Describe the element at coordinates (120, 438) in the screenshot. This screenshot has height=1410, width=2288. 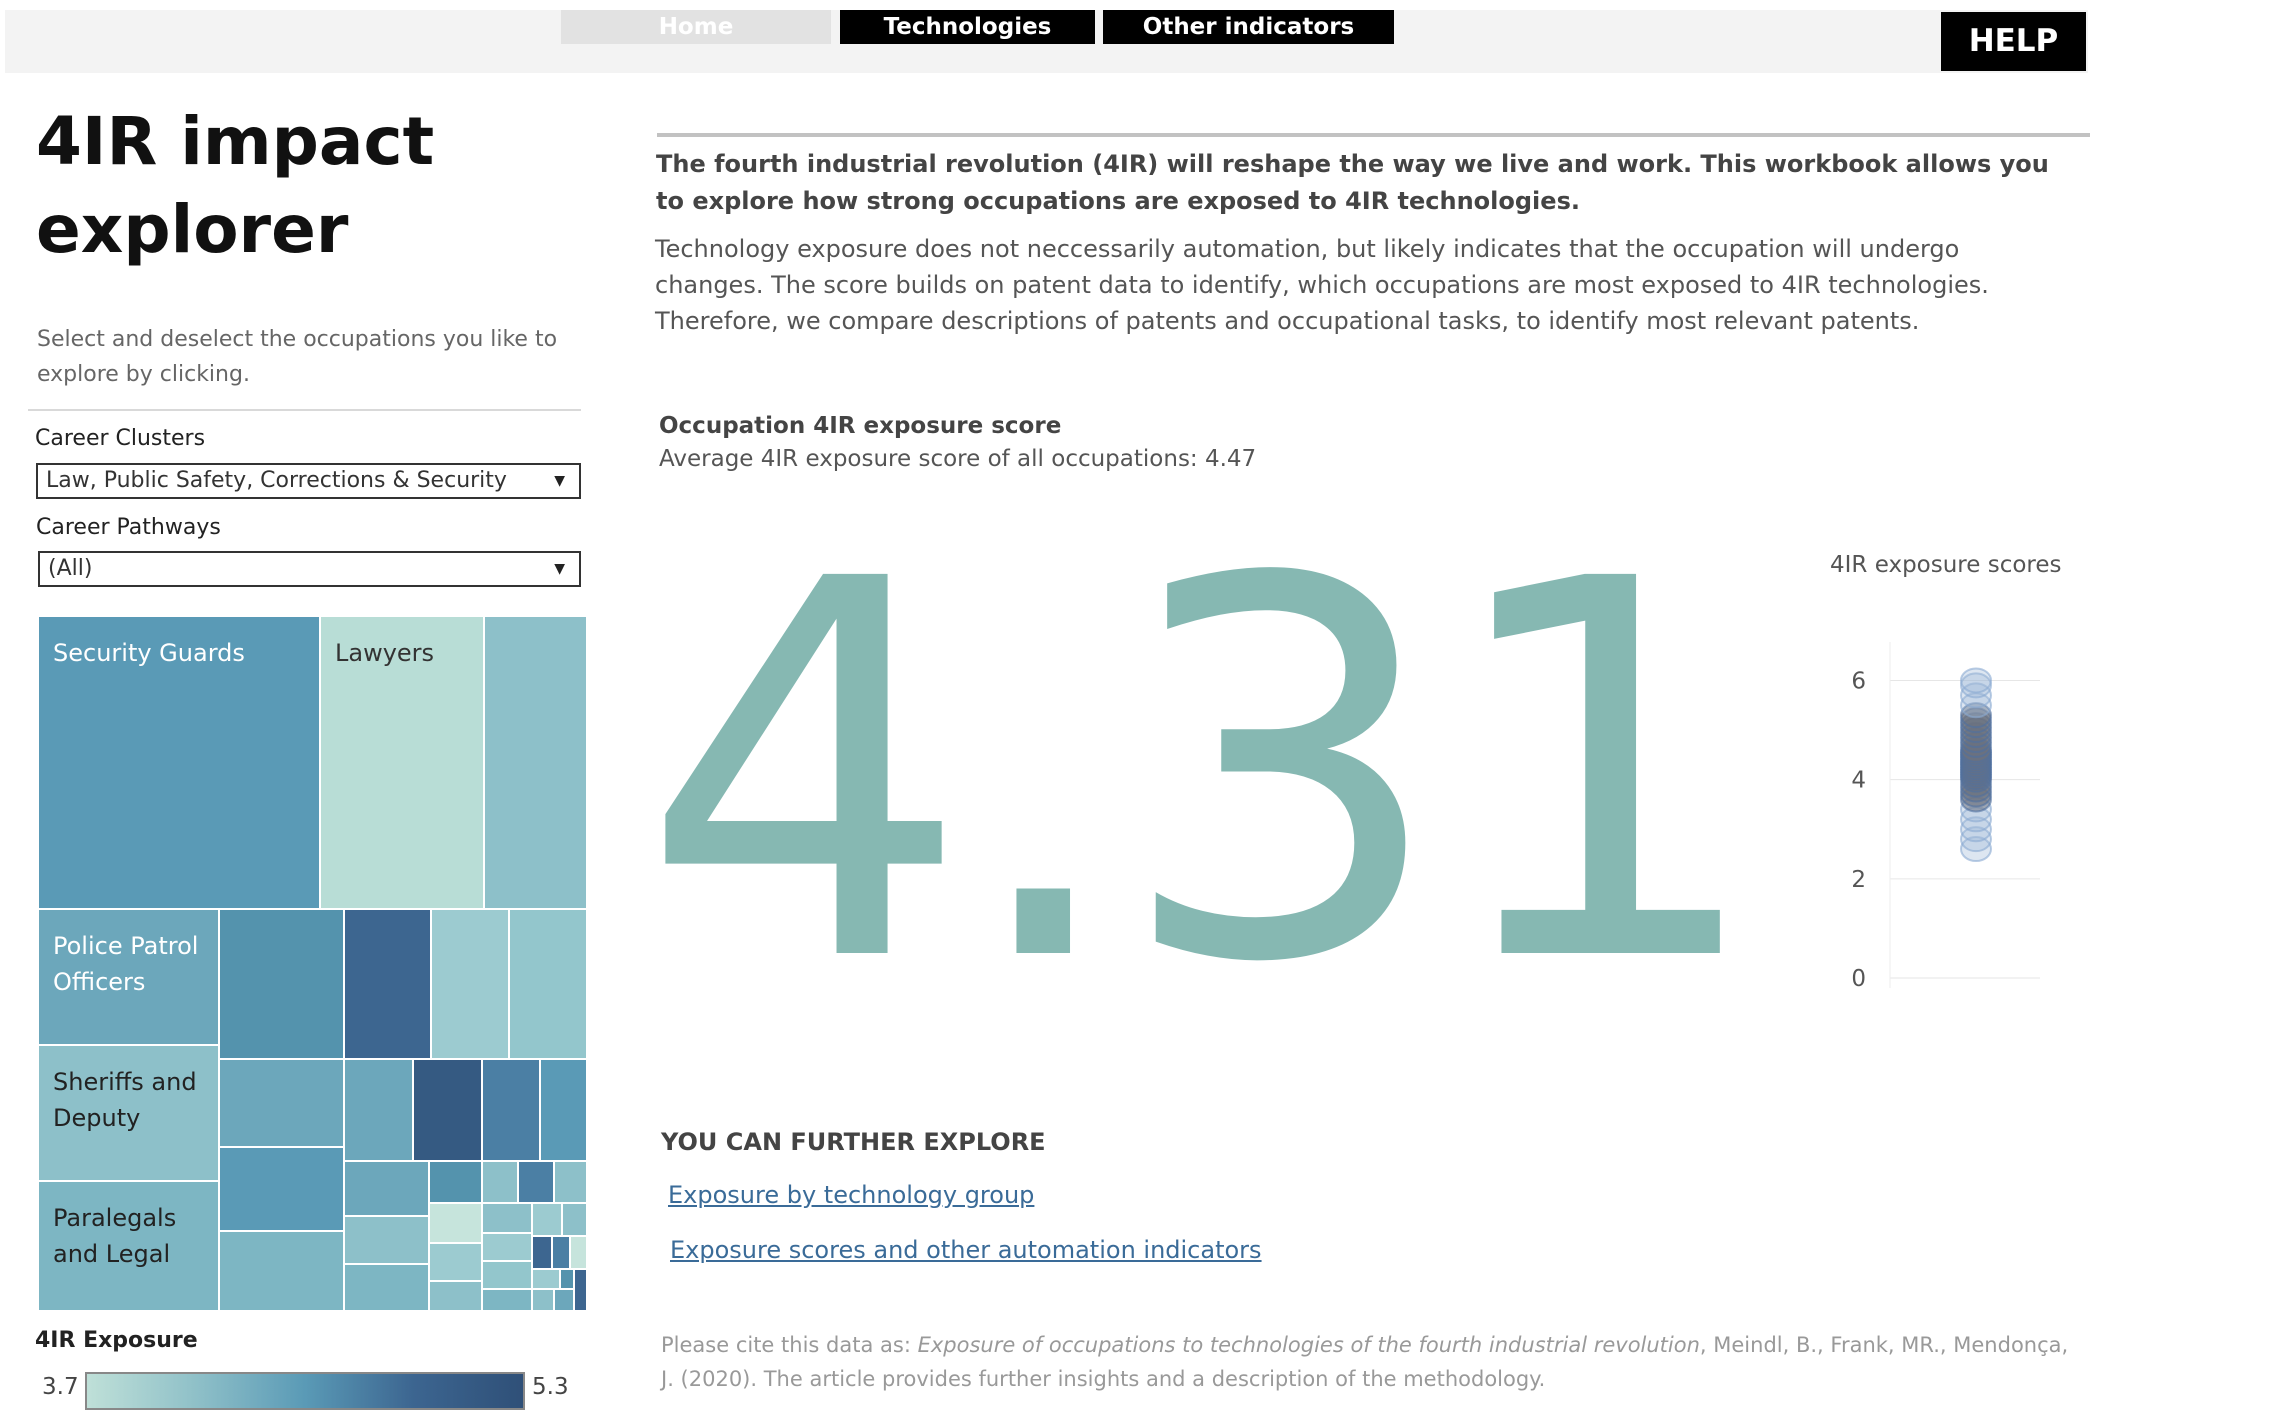
I see `career-clusters-label: Career Clusters` at that location.